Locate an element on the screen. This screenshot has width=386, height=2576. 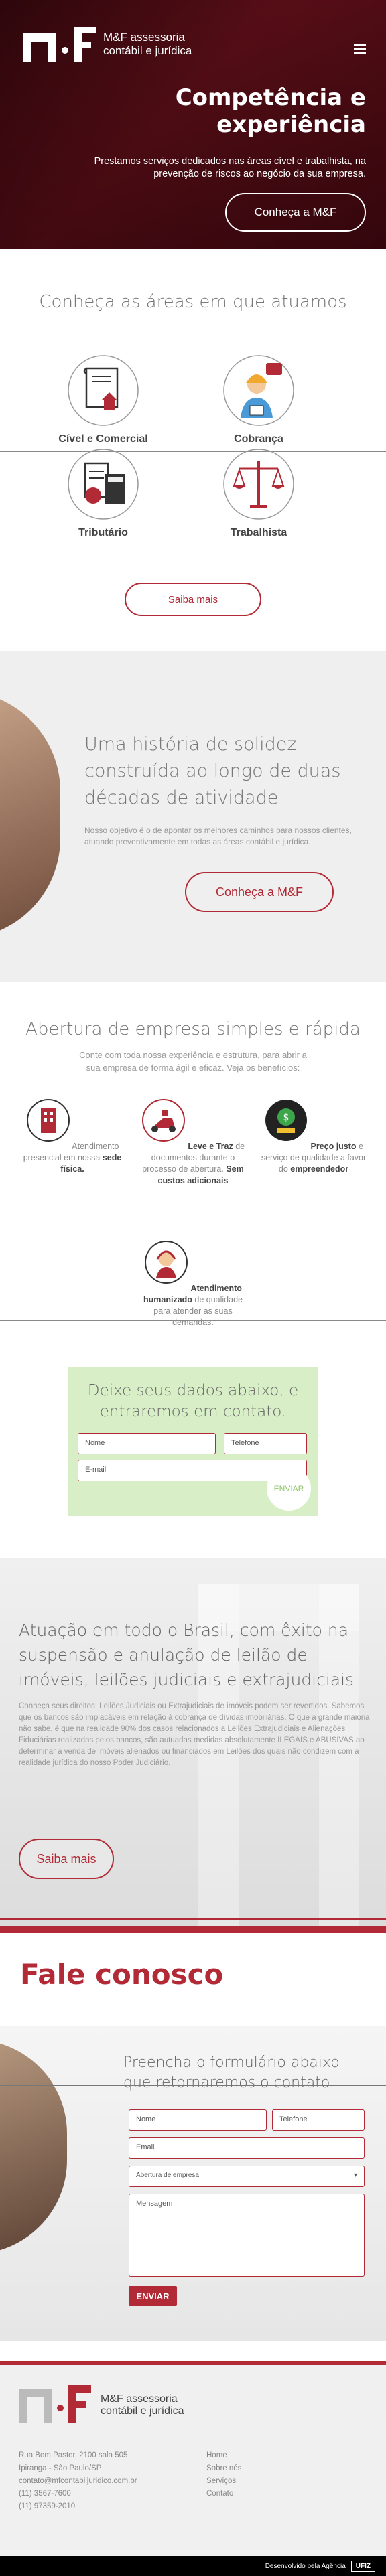
calculator-icon is located at coordinates (103, 484).